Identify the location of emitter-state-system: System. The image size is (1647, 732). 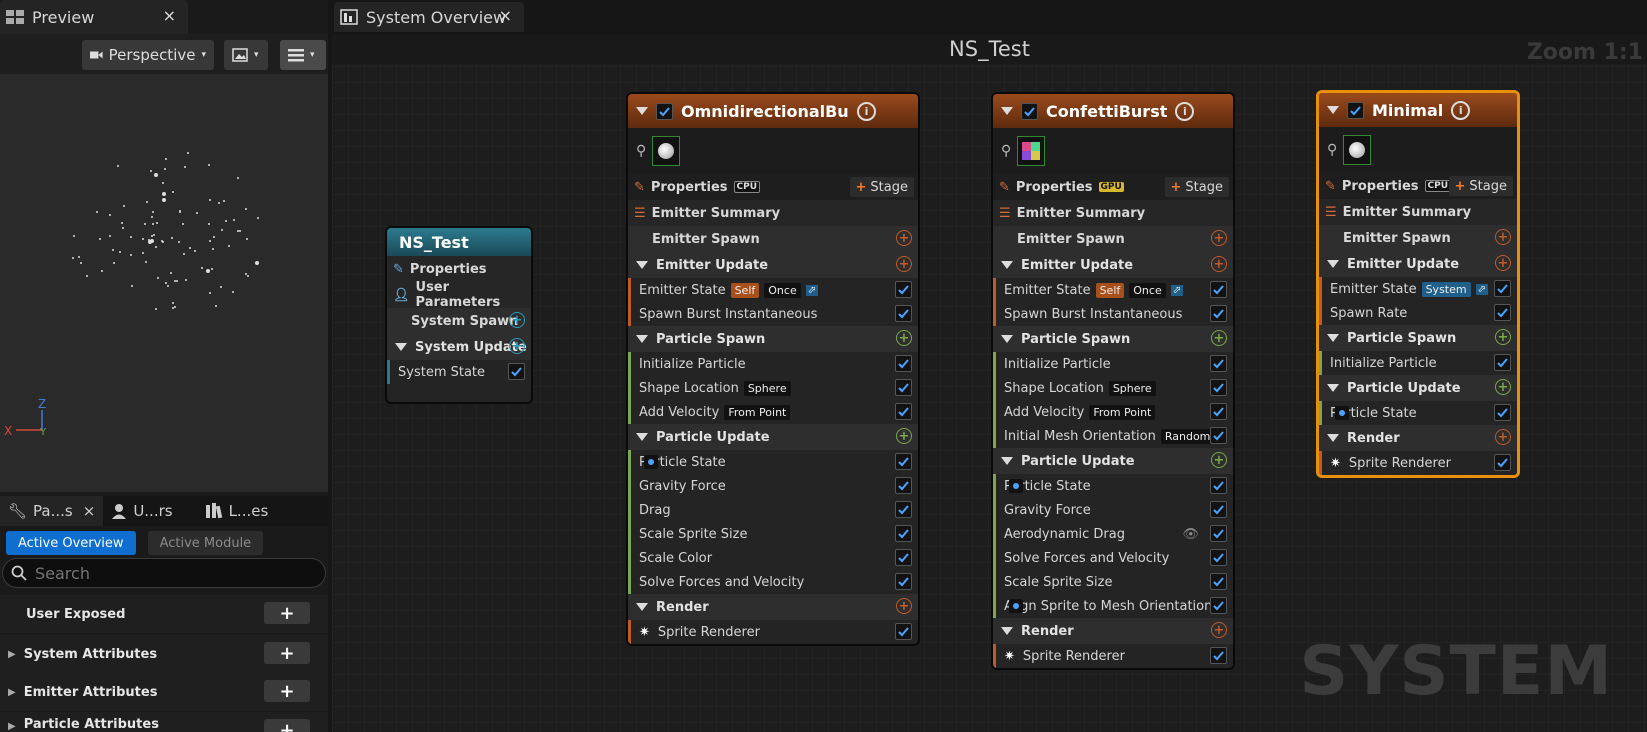
(1446, 289).